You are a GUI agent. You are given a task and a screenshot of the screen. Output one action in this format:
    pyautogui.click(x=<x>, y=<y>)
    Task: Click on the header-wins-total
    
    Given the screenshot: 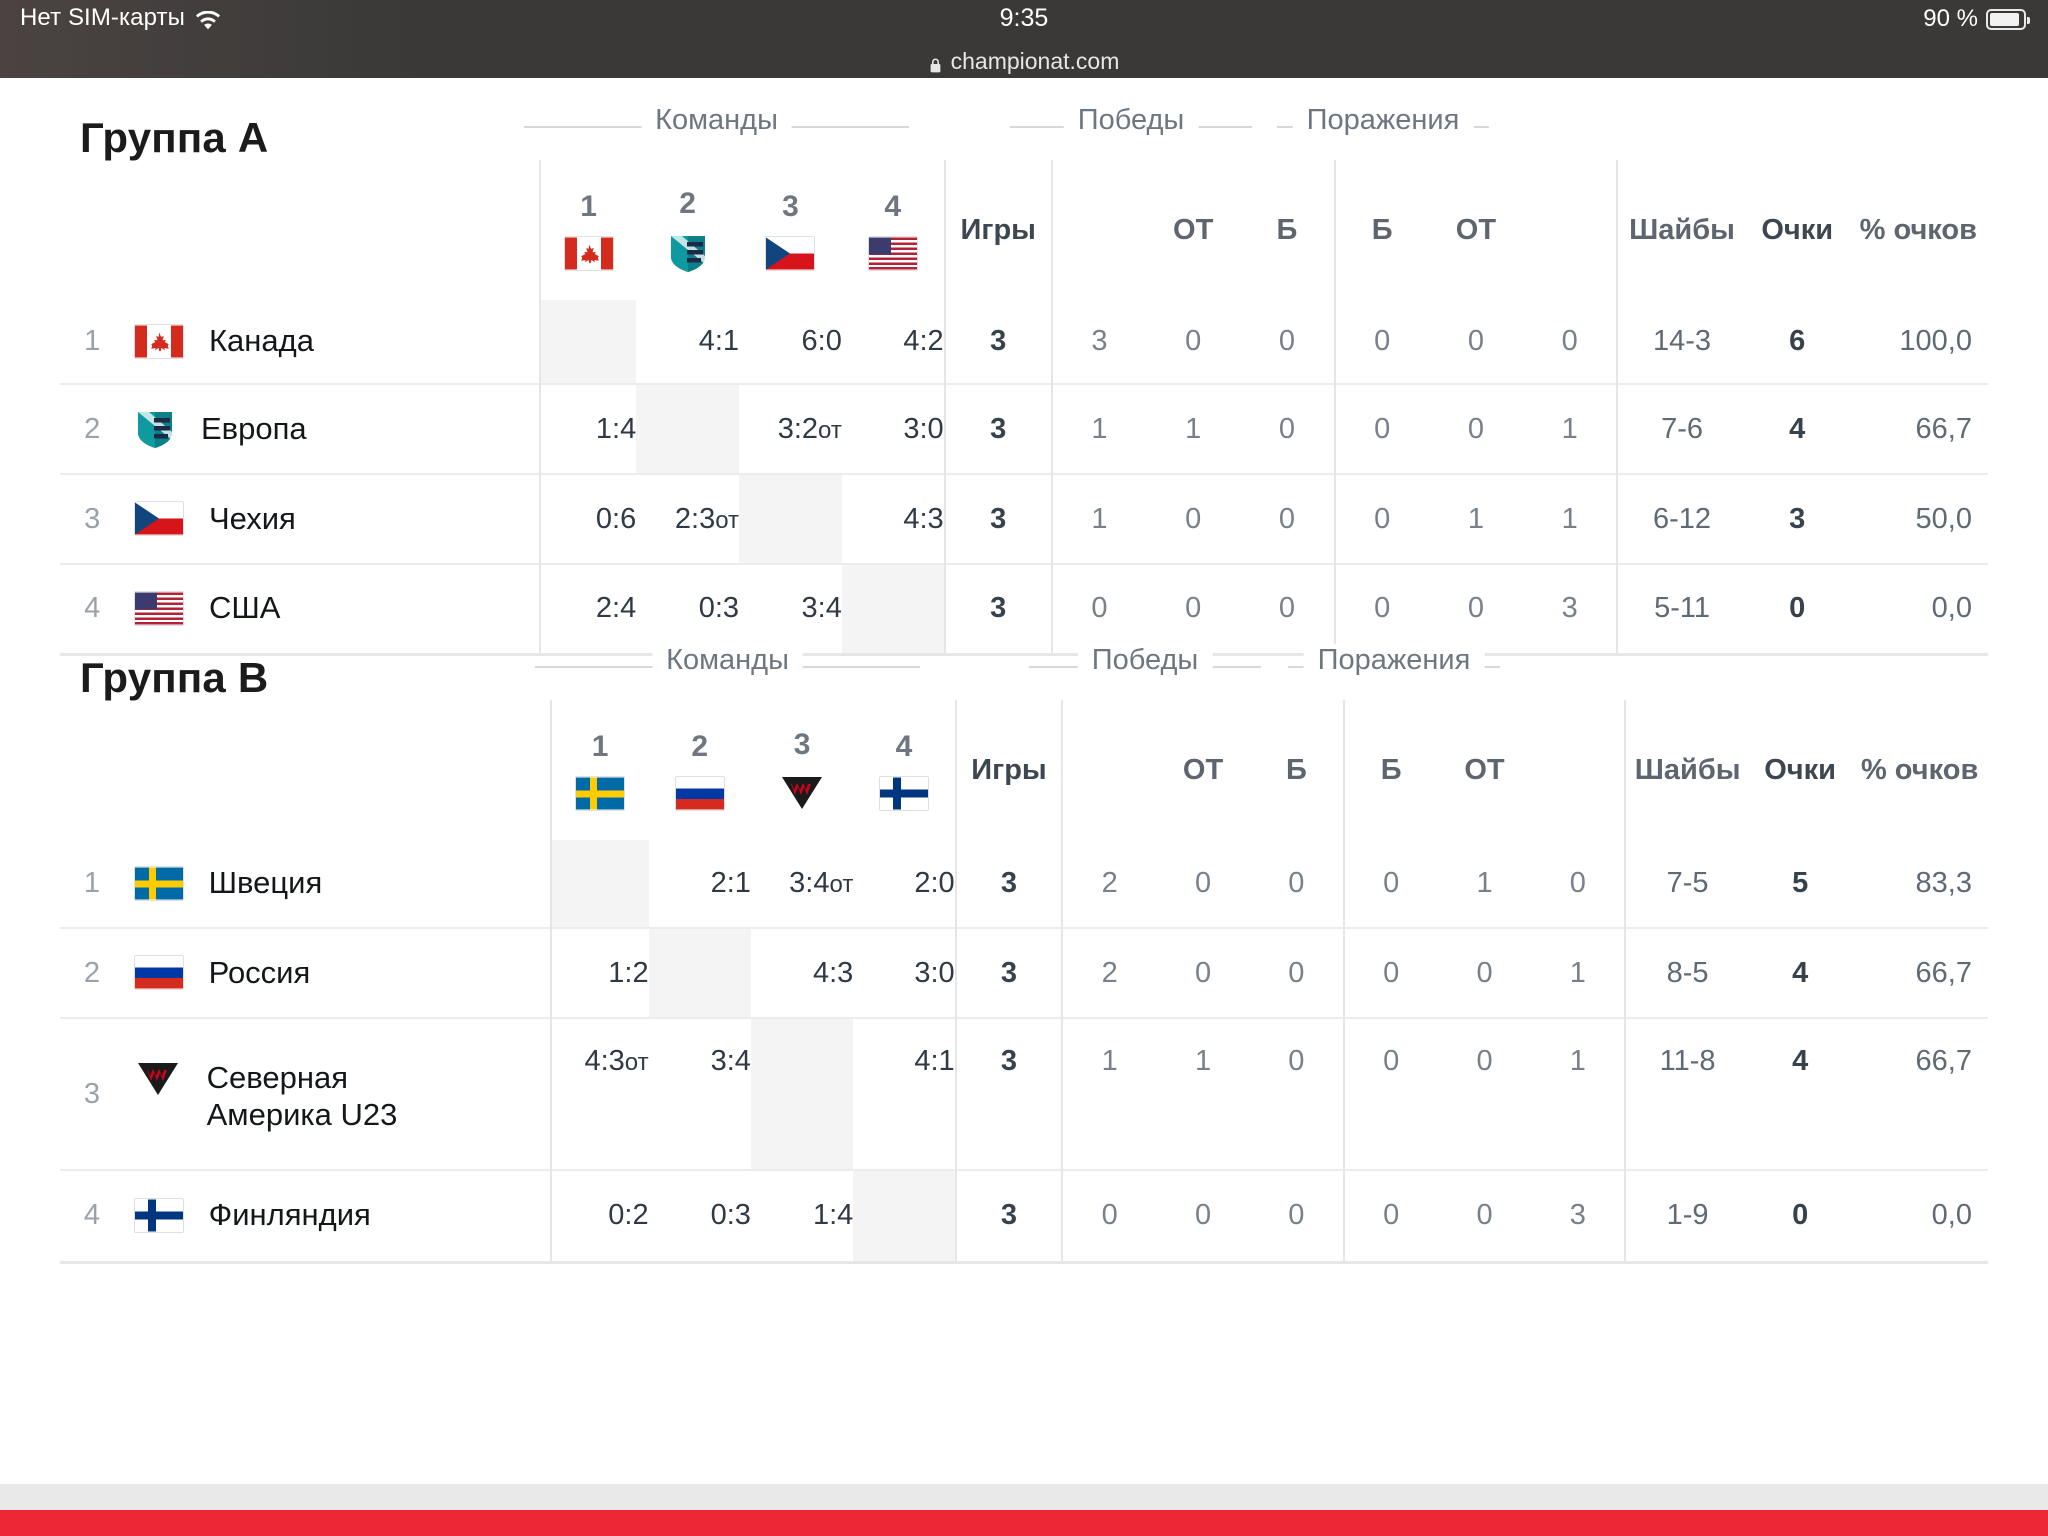 What is the action you would take?
    pyautogui.click(x=1098, y=230)
    